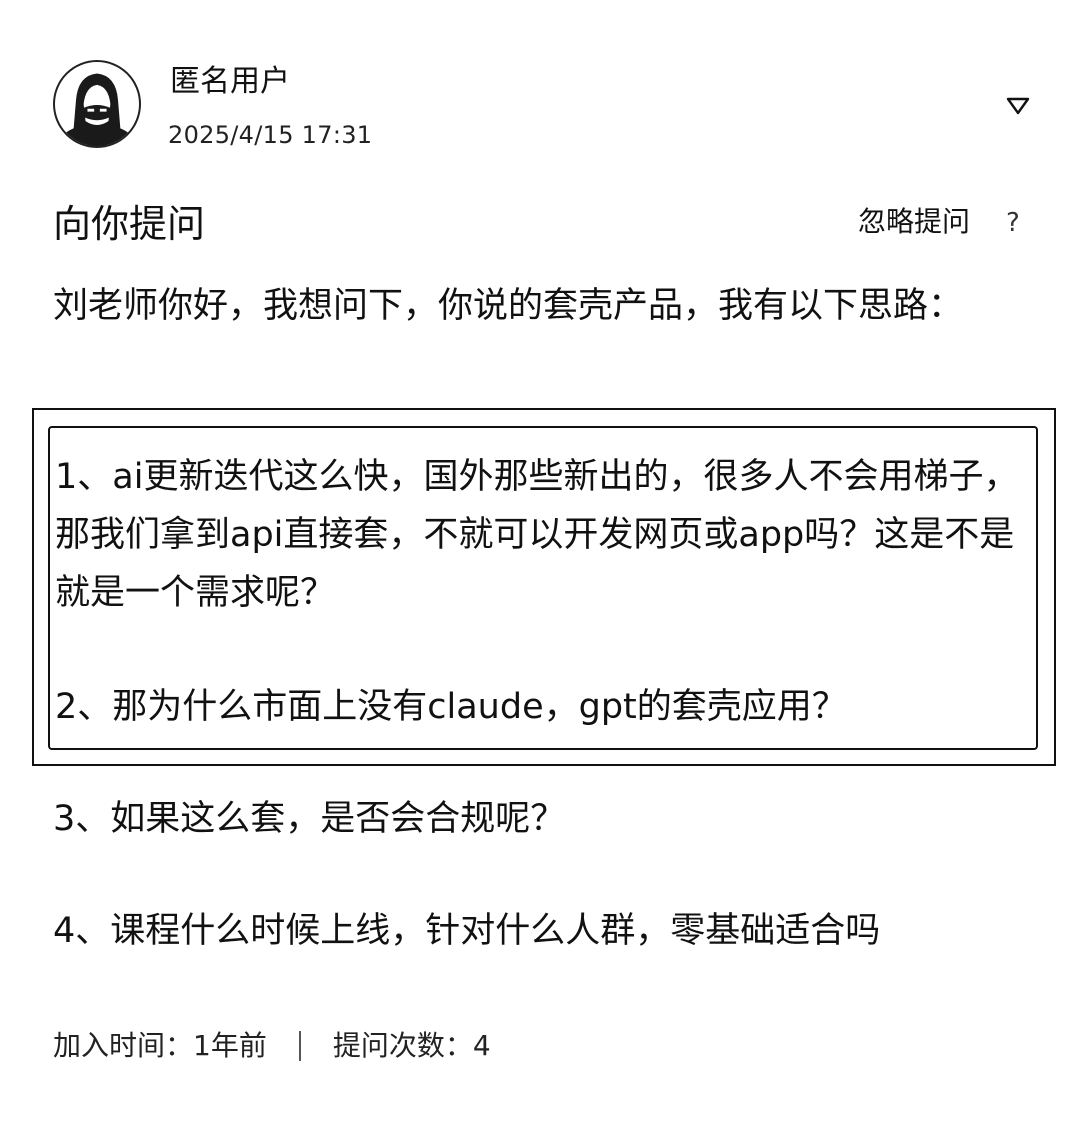  Describe the element at coordinates (160, 1045) in the screenshot. I see `join-time: 加入时间：1年前` at that location.